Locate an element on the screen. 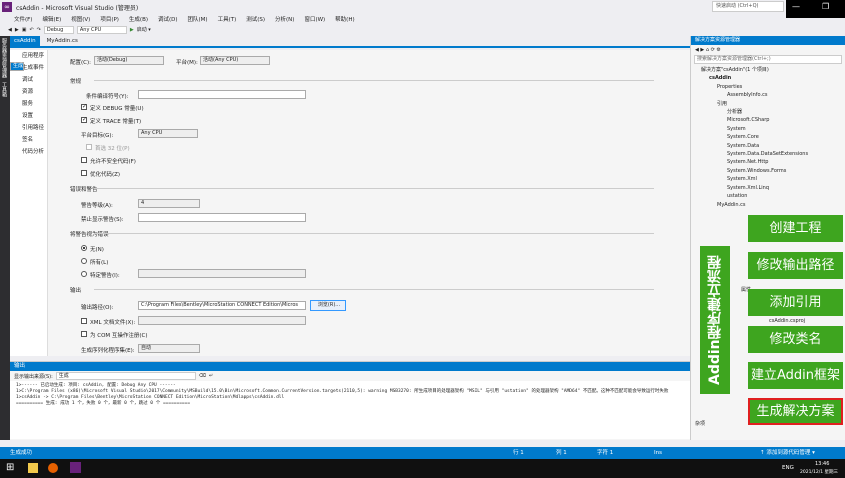  com-interop-checkbox is located at coordinates (84, 334).